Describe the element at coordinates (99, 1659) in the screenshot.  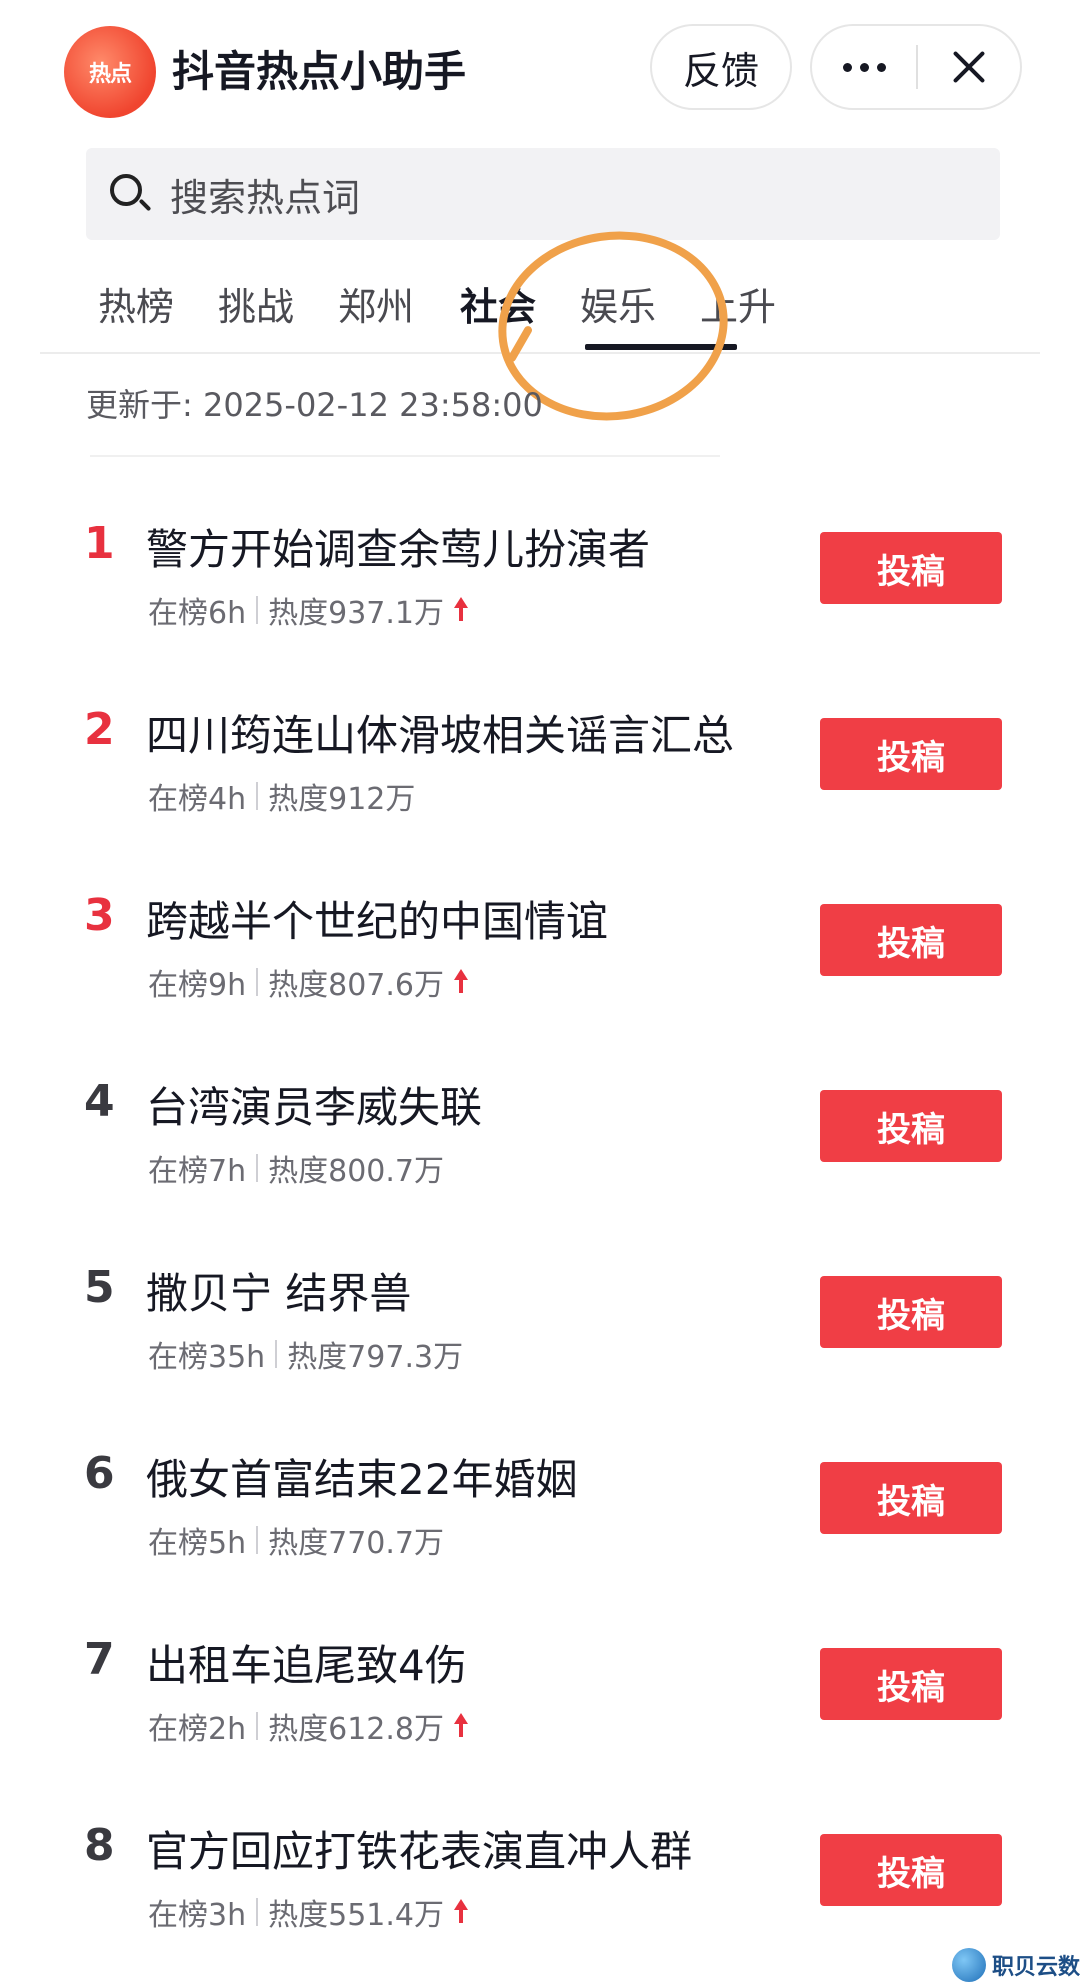
I see `rank-number: 7` at that location.